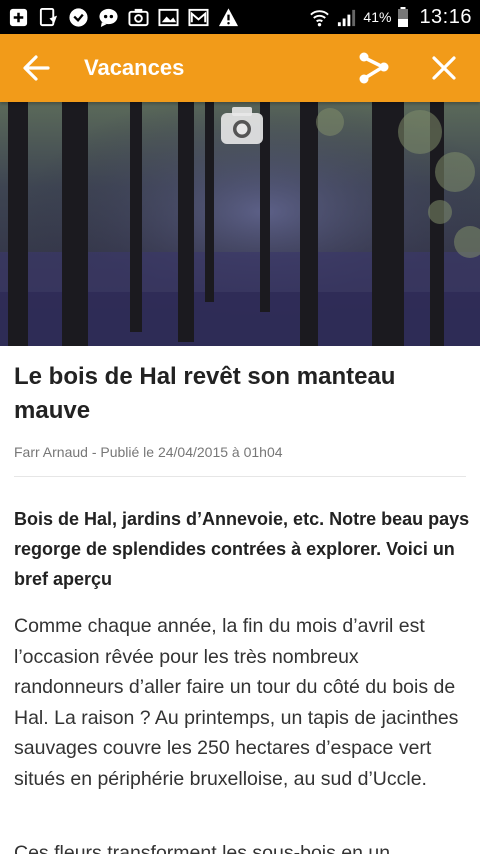 This screenshot has width=480, height=854. I want to click on divider, so click(240, 476).